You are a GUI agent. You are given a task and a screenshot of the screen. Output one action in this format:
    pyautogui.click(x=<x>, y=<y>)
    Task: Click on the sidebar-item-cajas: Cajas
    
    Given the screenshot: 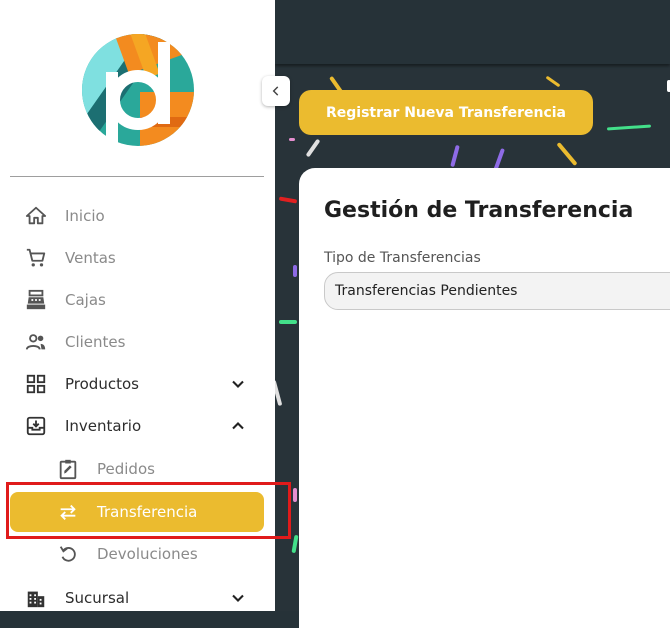 What is the action you would take?
    pyautogui.click(x=137, y=300)
    